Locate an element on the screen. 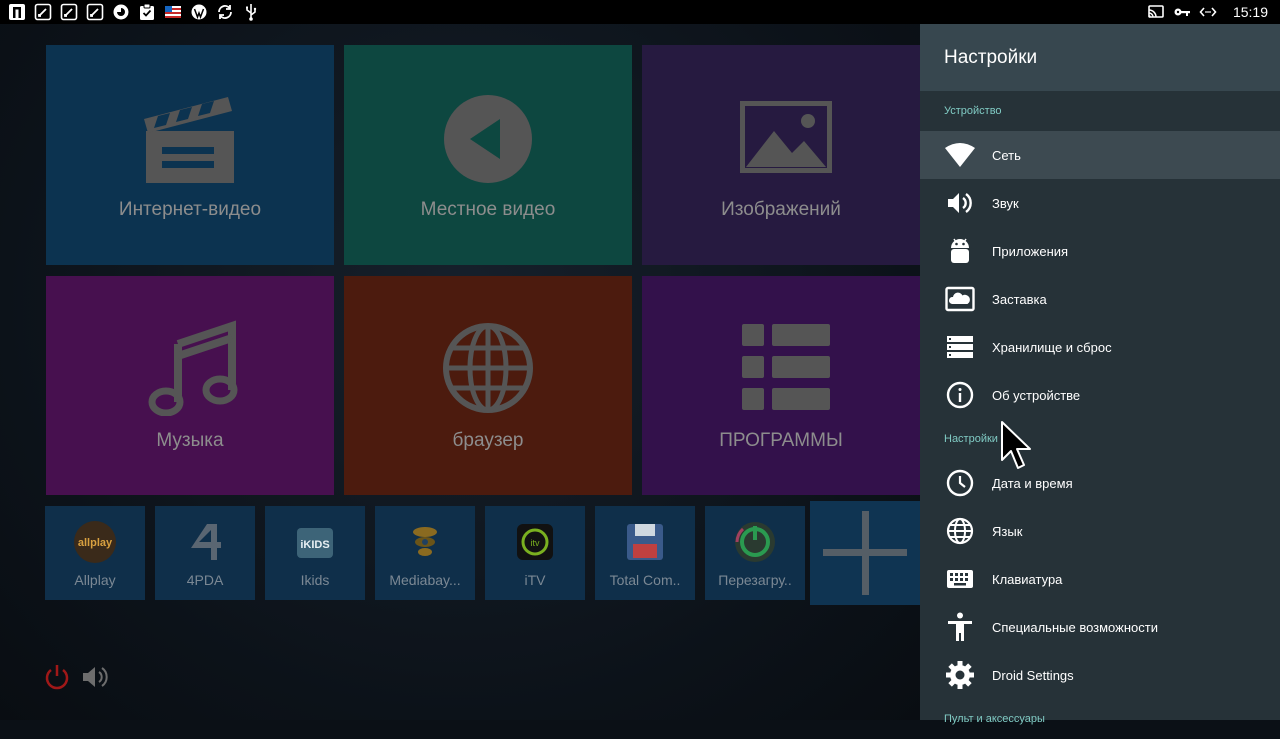  itv-icon: itv is located at coordinates (535, 542).